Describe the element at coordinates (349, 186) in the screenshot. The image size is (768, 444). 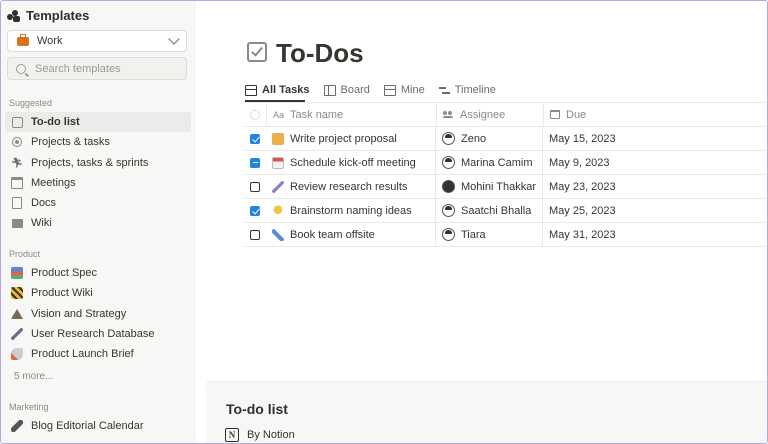
I see `task-name: Review research results` at that location.